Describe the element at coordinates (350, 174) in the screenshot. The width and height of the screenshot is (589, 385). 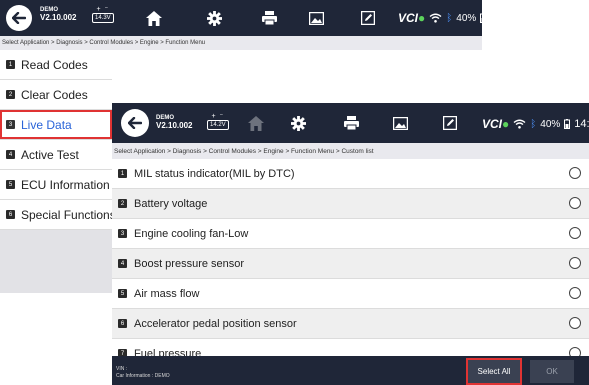
I see `list-item-mil-status: 1 MIL status indicator(MIL by DTC)` at that location.